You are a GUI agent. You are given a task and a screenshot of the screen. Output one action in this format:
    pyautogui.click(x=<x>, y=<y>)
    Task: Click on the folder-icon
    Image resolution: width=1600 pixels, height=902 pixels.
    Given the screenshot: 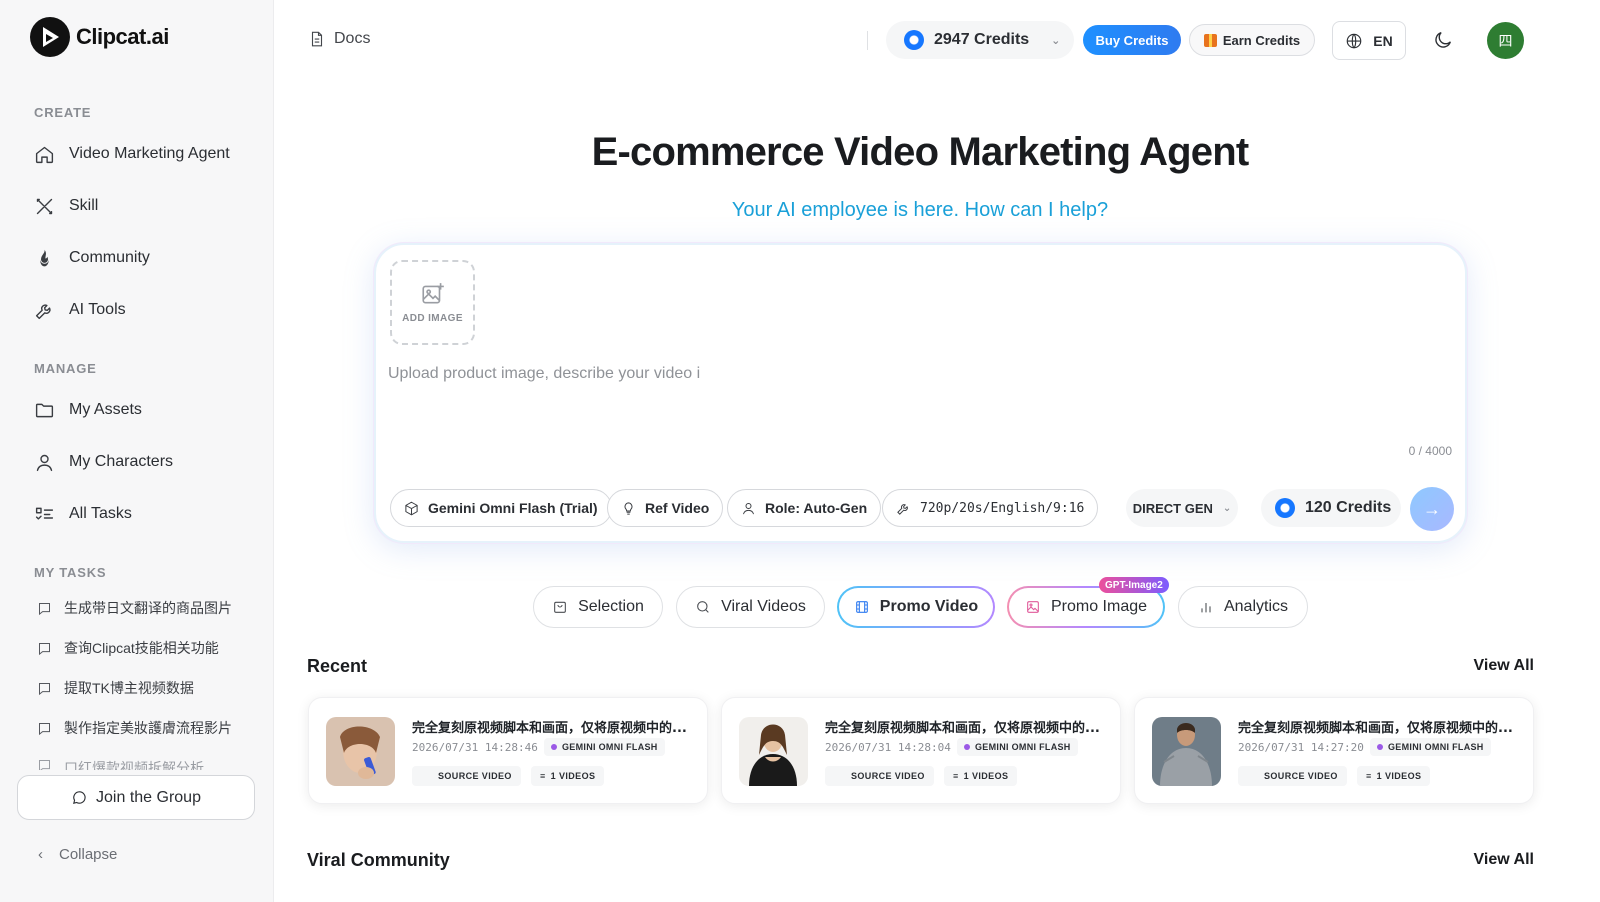 What is the action you would take?
    pyautogui.click(x=44, y=410)
    